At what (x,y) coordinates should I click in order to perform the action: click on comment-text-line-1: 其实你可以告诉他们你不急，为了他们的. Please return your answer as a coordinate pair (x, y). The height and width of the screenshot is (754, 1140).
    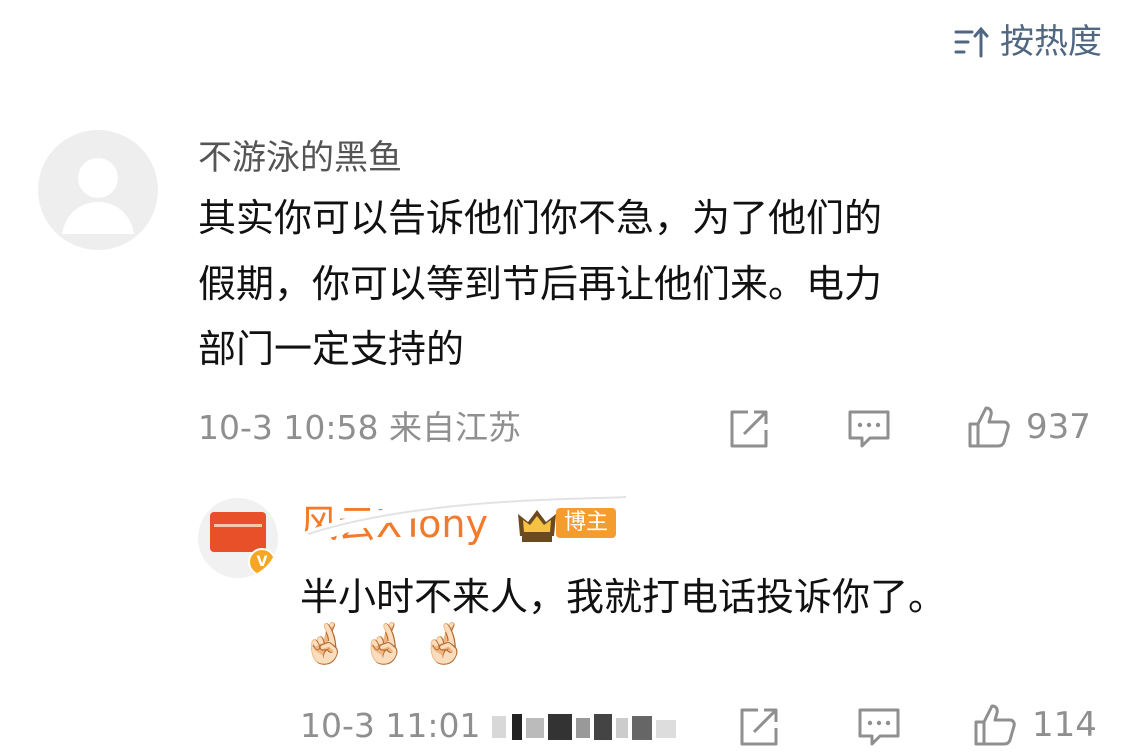
    Looking at the image, I should click on (540, 218).